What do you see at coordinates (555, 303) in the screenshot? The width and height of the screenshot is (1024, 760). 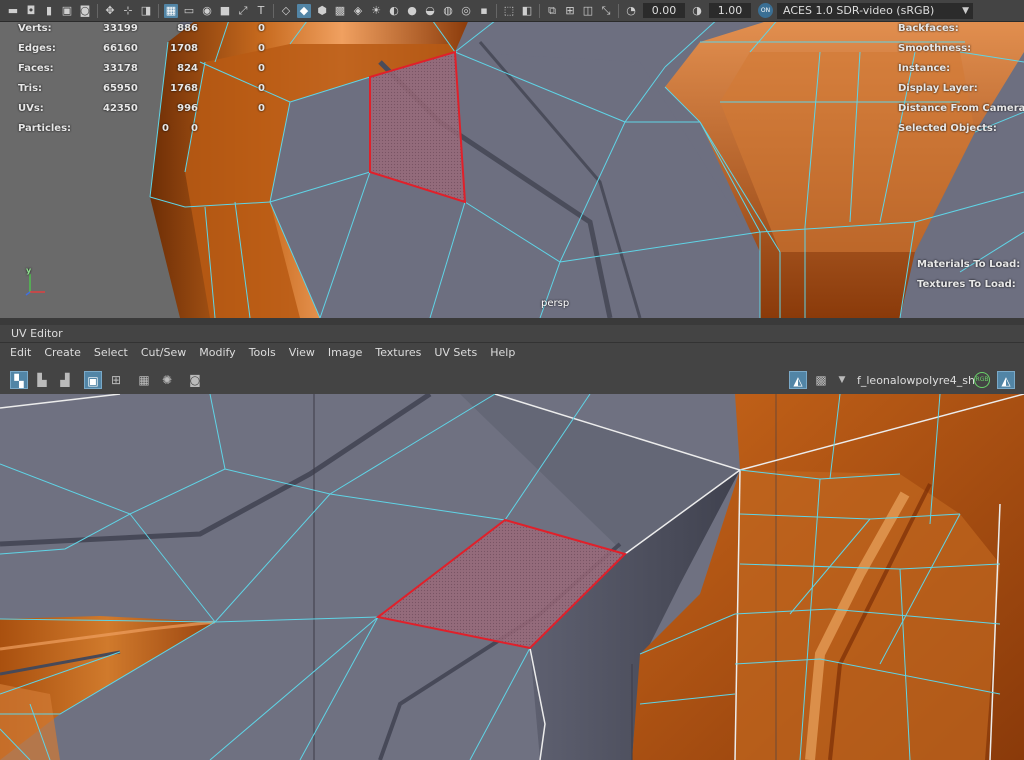 I see `camera-name: persp` at bounding box center [555, 303].